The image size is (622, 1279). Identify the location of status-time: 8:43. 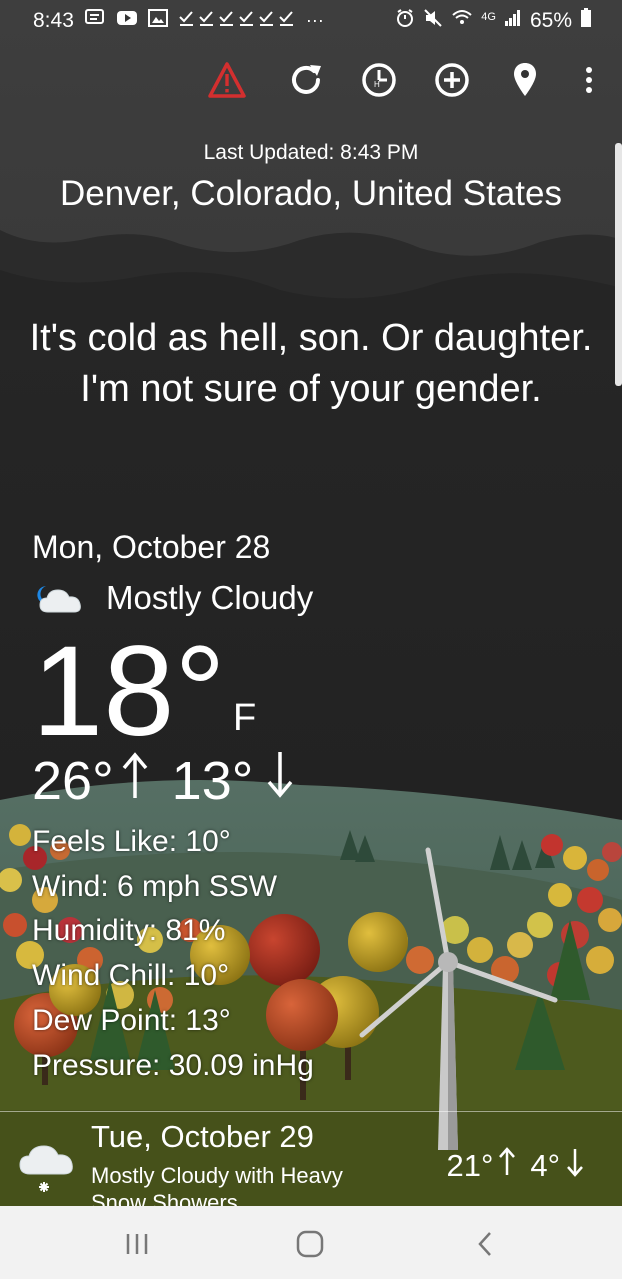
(53, 20).